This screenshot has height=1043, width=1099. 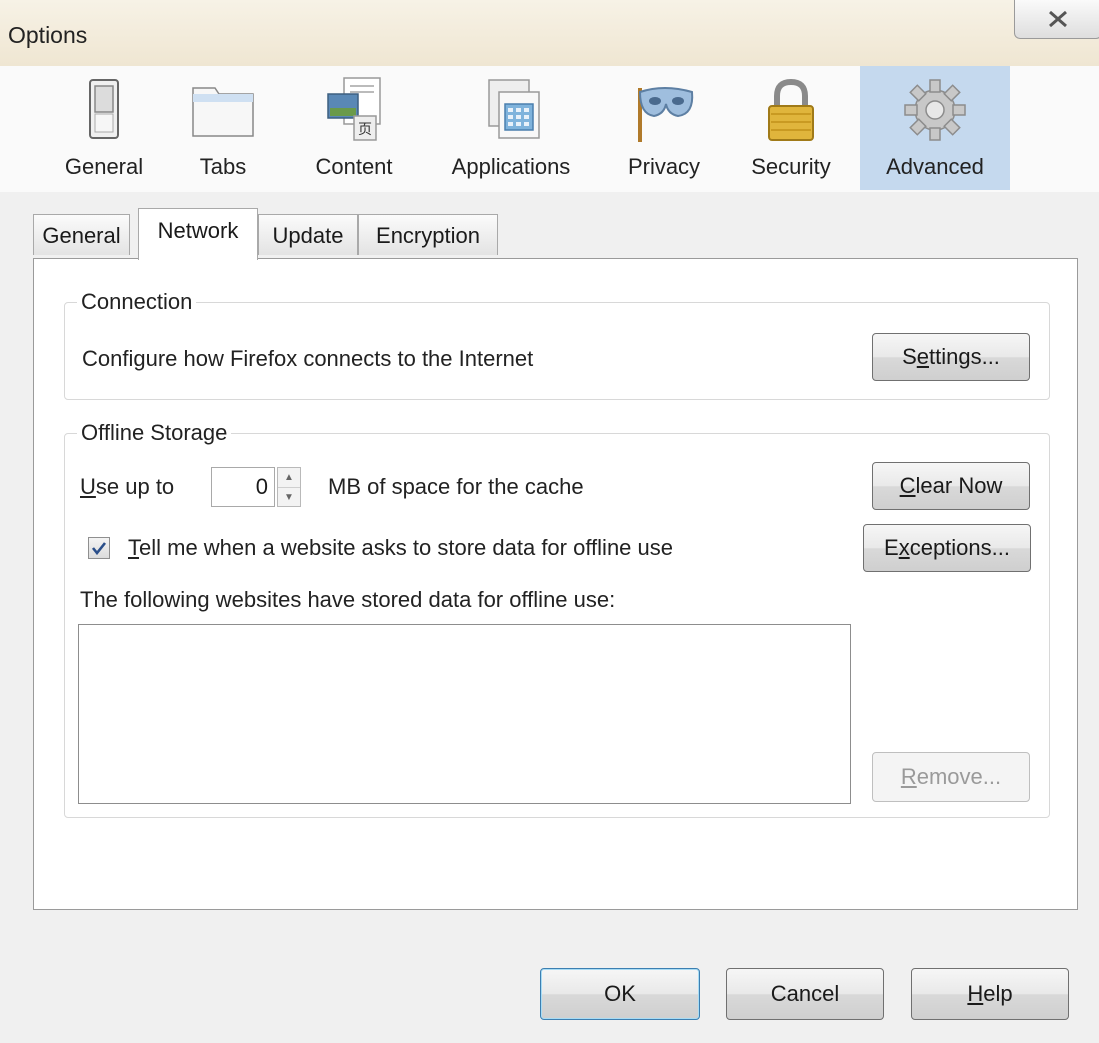 I want to click on cancel-button: Cancel, so click(x=805, y=994).